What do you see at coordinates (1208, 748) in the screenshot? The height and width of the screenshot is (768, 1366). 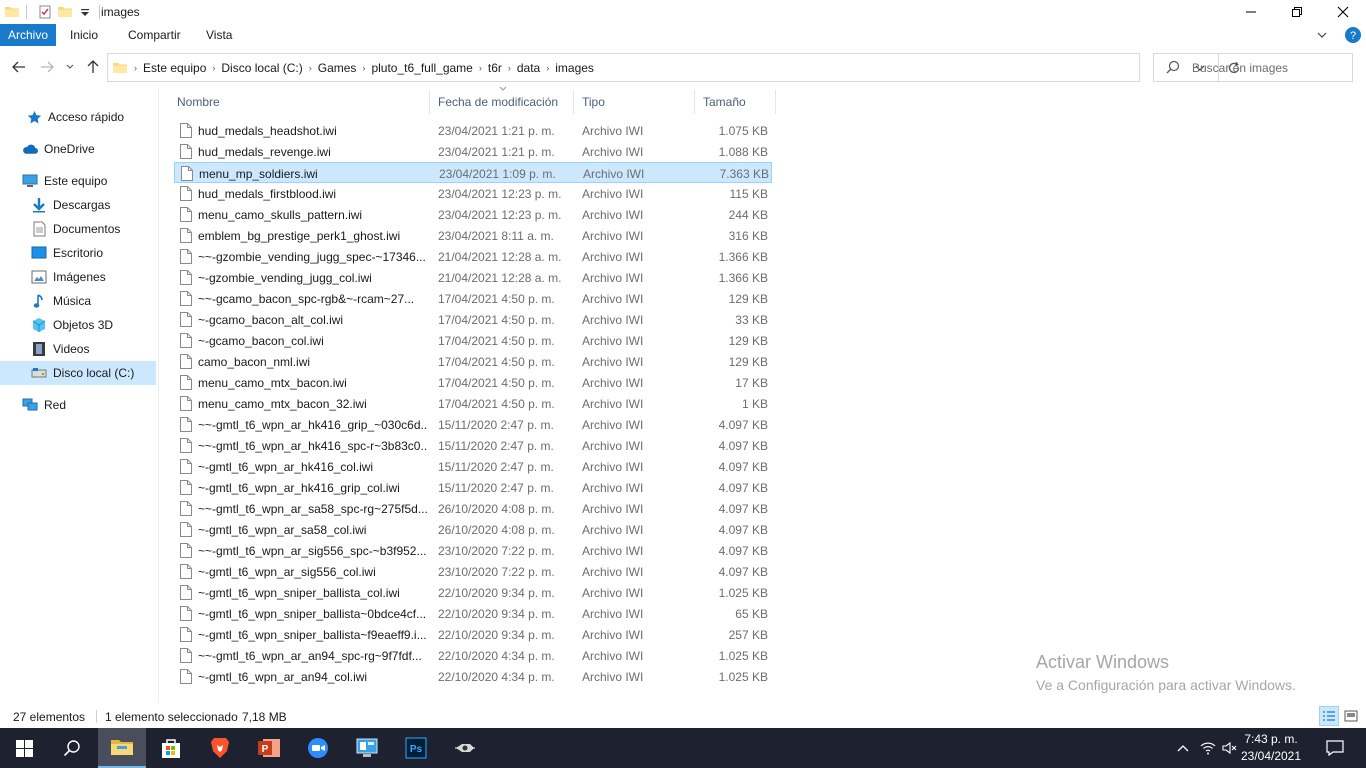 I see `network-tray-button` at bounding box center [1208, 748].